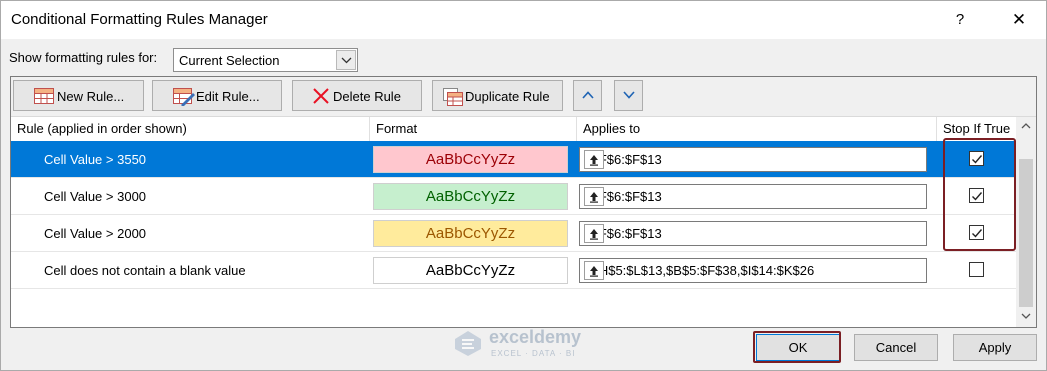 The height and width of the screenshot is (371, 1047). I want to click on duplicate-rule-label: Duplicate Rule, so click(507, 96).